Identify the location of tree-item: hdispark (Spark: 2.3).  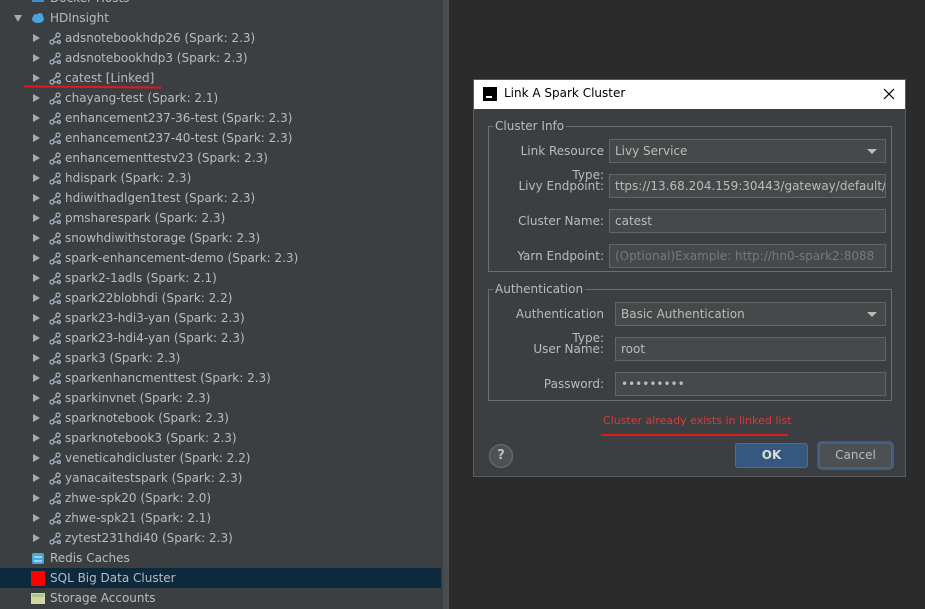
(220, 178).